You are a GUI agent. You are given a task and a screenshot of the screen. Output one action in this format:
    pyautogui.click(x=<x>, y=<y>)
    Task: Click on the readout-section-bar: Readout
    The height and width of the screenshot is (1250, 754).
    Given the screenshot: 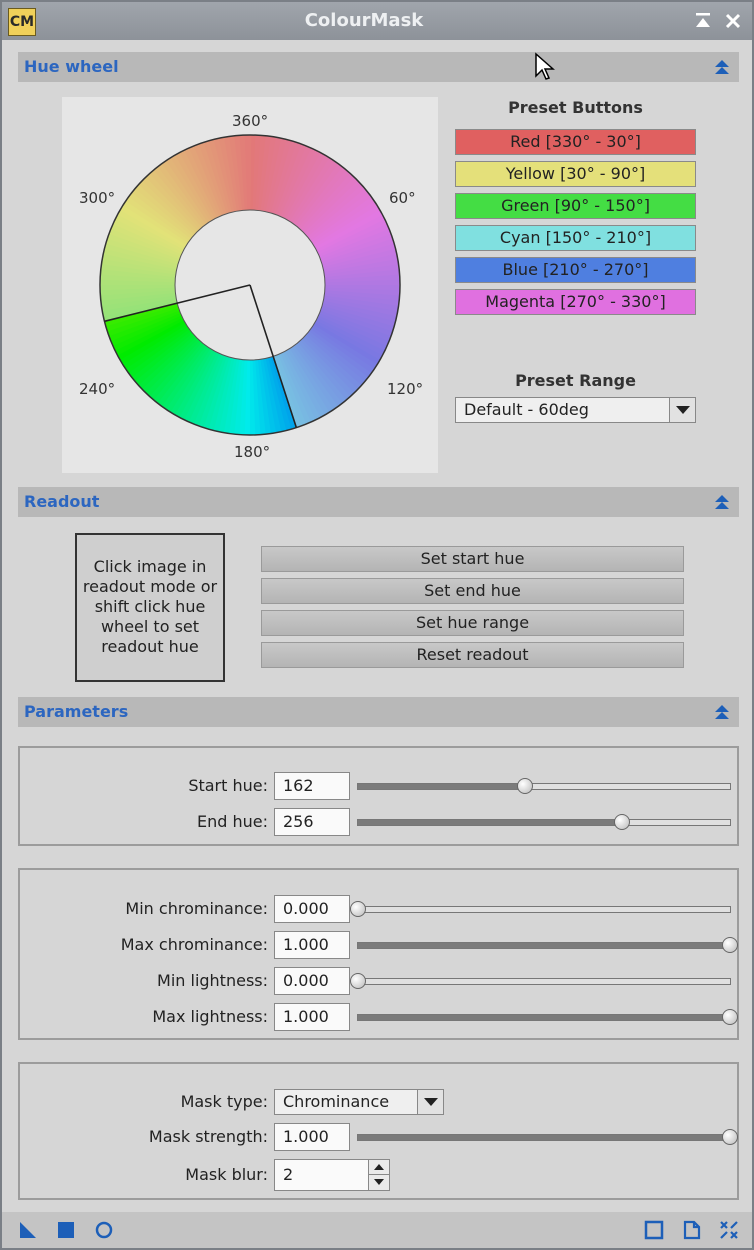 What is the action you would take?
    pyautogui.click(x=378, y=502)
    